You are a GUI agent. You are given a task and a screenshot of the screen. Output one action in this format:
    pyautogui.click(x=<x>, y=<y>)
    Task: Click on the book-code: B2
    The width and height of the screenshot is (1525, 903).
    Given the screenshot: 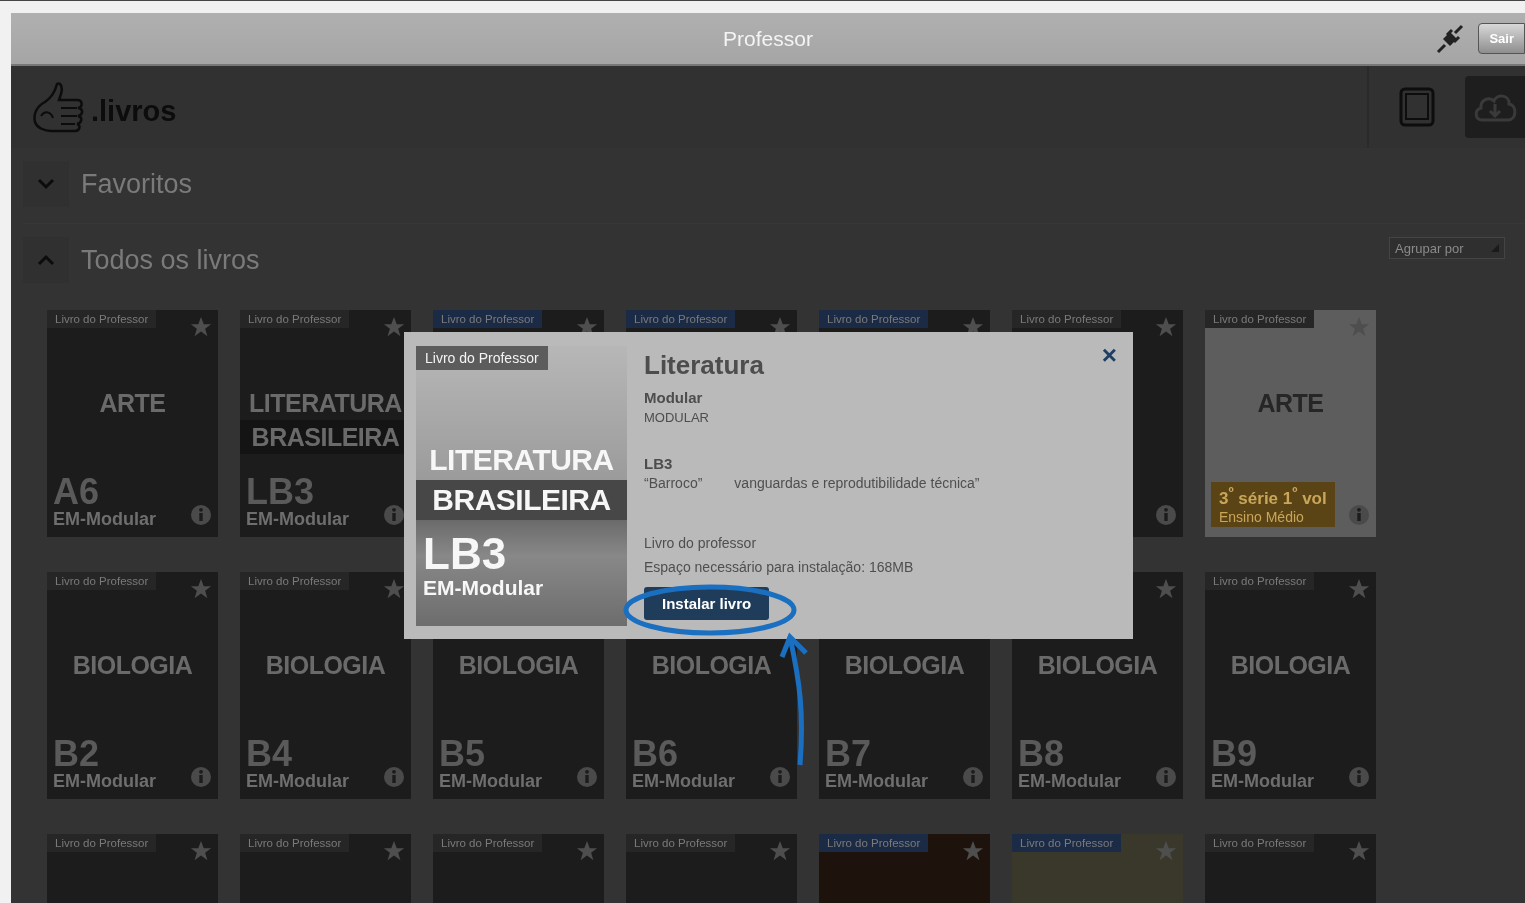 What is the action you would take?
    pyautogui.click(x=77, y=754)
    